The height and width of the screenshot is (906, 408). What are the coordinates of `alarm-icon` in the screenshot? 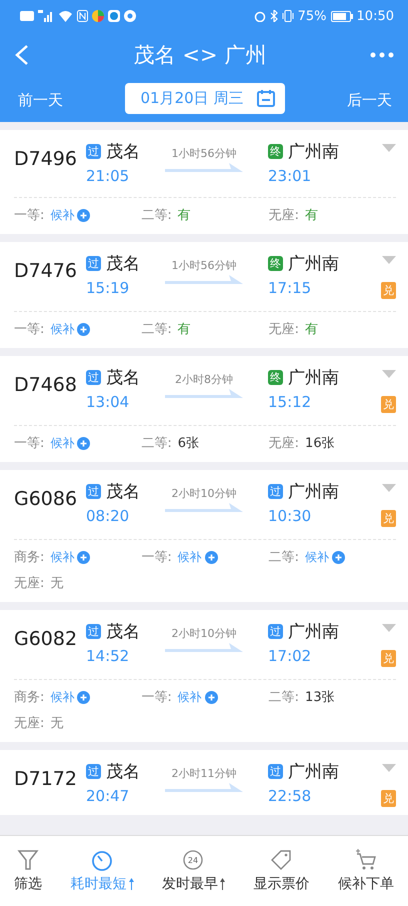 It's located at (260, 16).